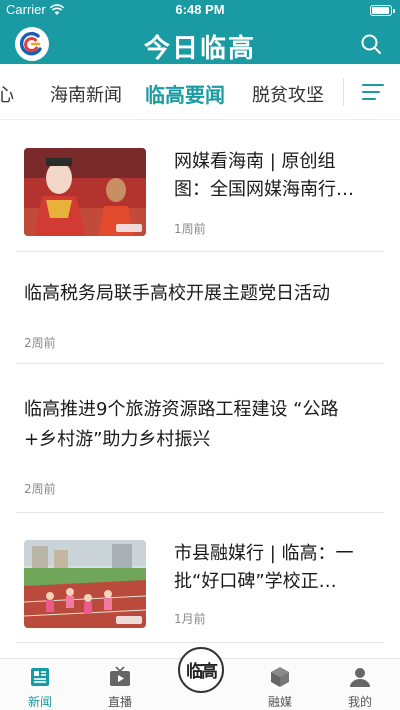  What do you see at coordinates (177, 293) in the screenshot?
I see `news-title-line: 临高税务局联手高校开展主题党日活动` at bounding box center [177, 293].